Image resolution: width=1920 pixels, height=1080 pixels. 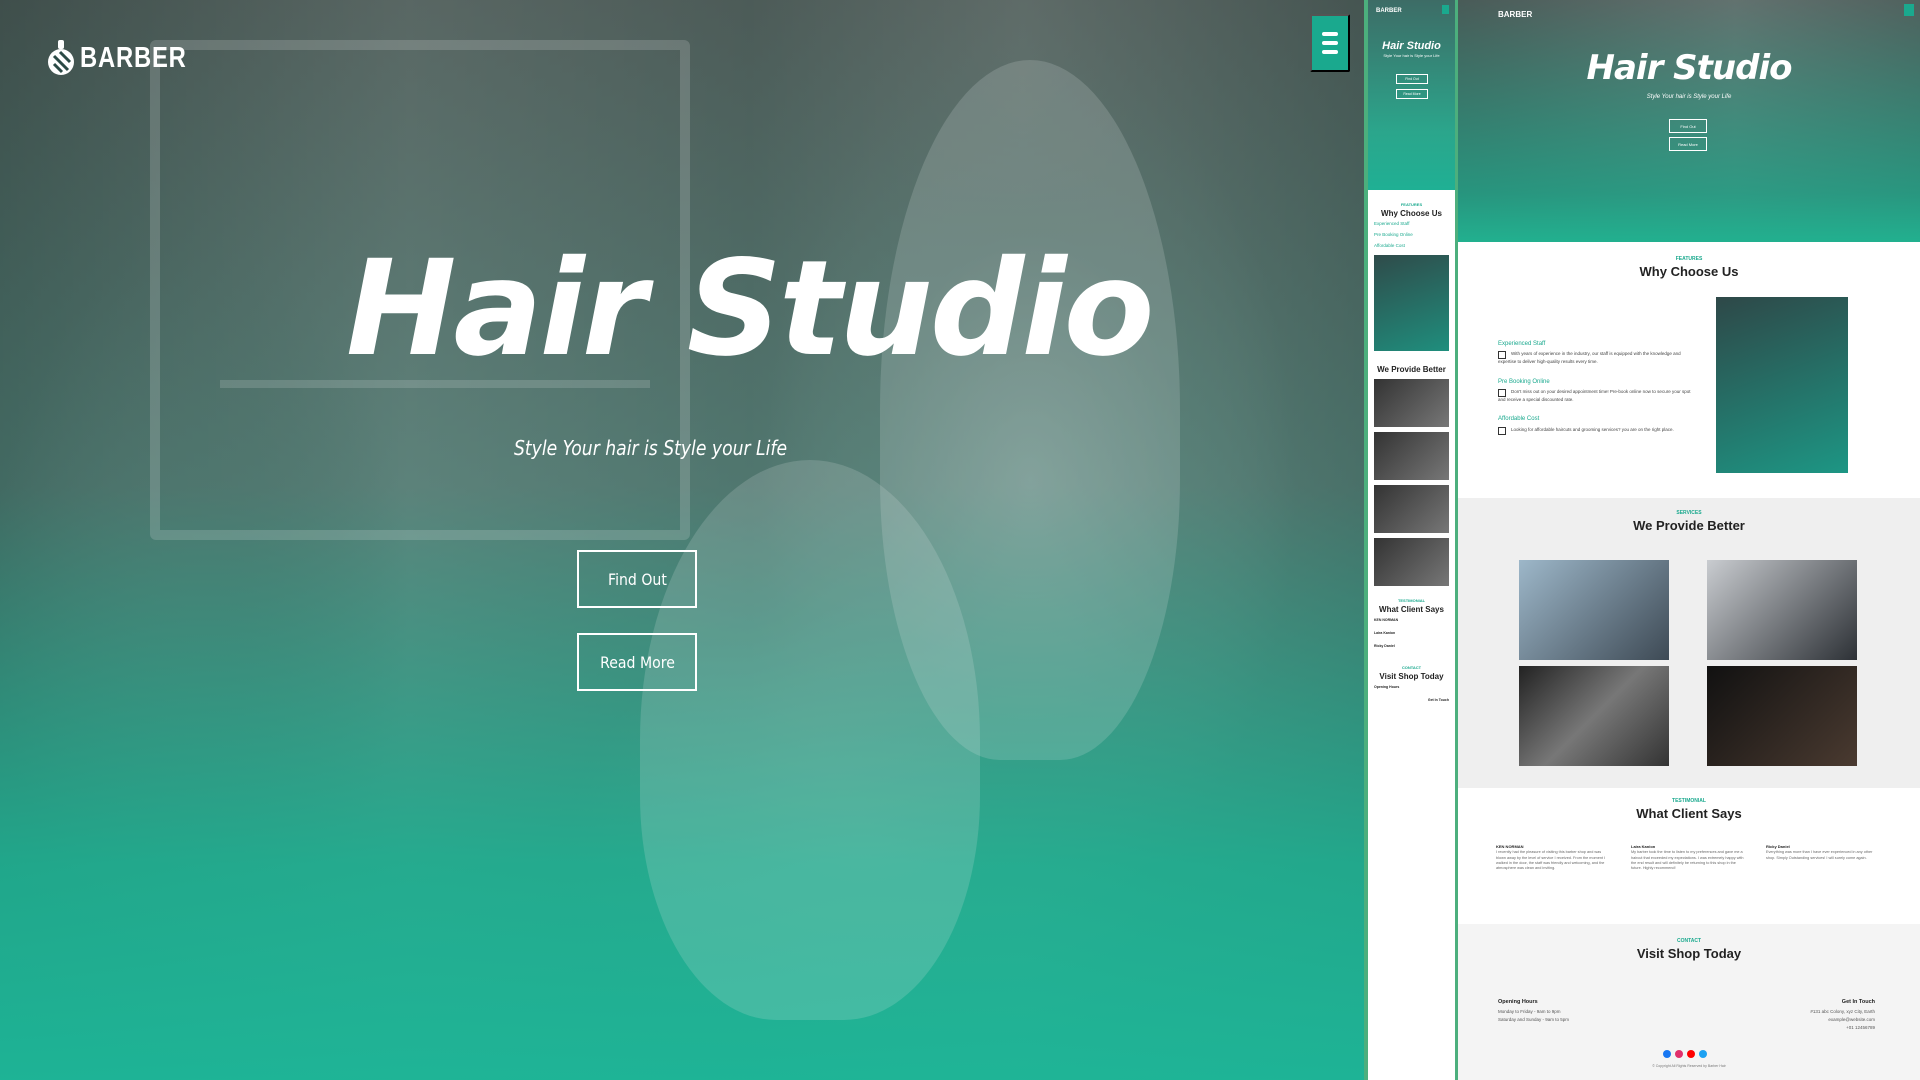 I want to click on we-provide-better-title: We Provide Better, so click(x=1689, y=525).